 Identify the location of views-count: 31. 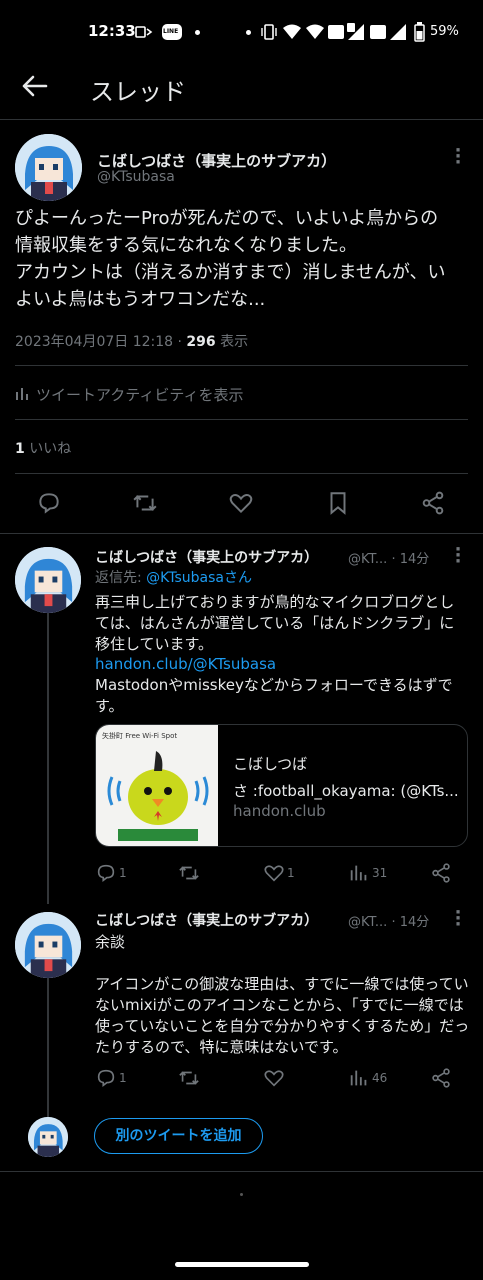
(380, 873).